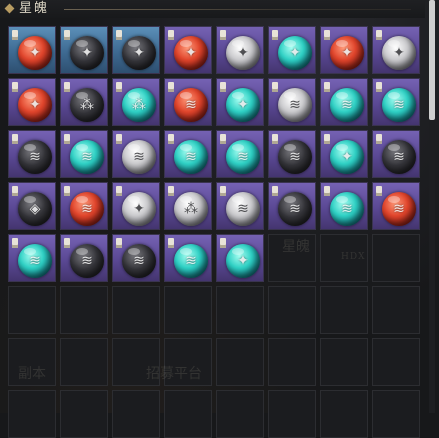  I want to click on background-label-1: 星魄, so click(296, 247).